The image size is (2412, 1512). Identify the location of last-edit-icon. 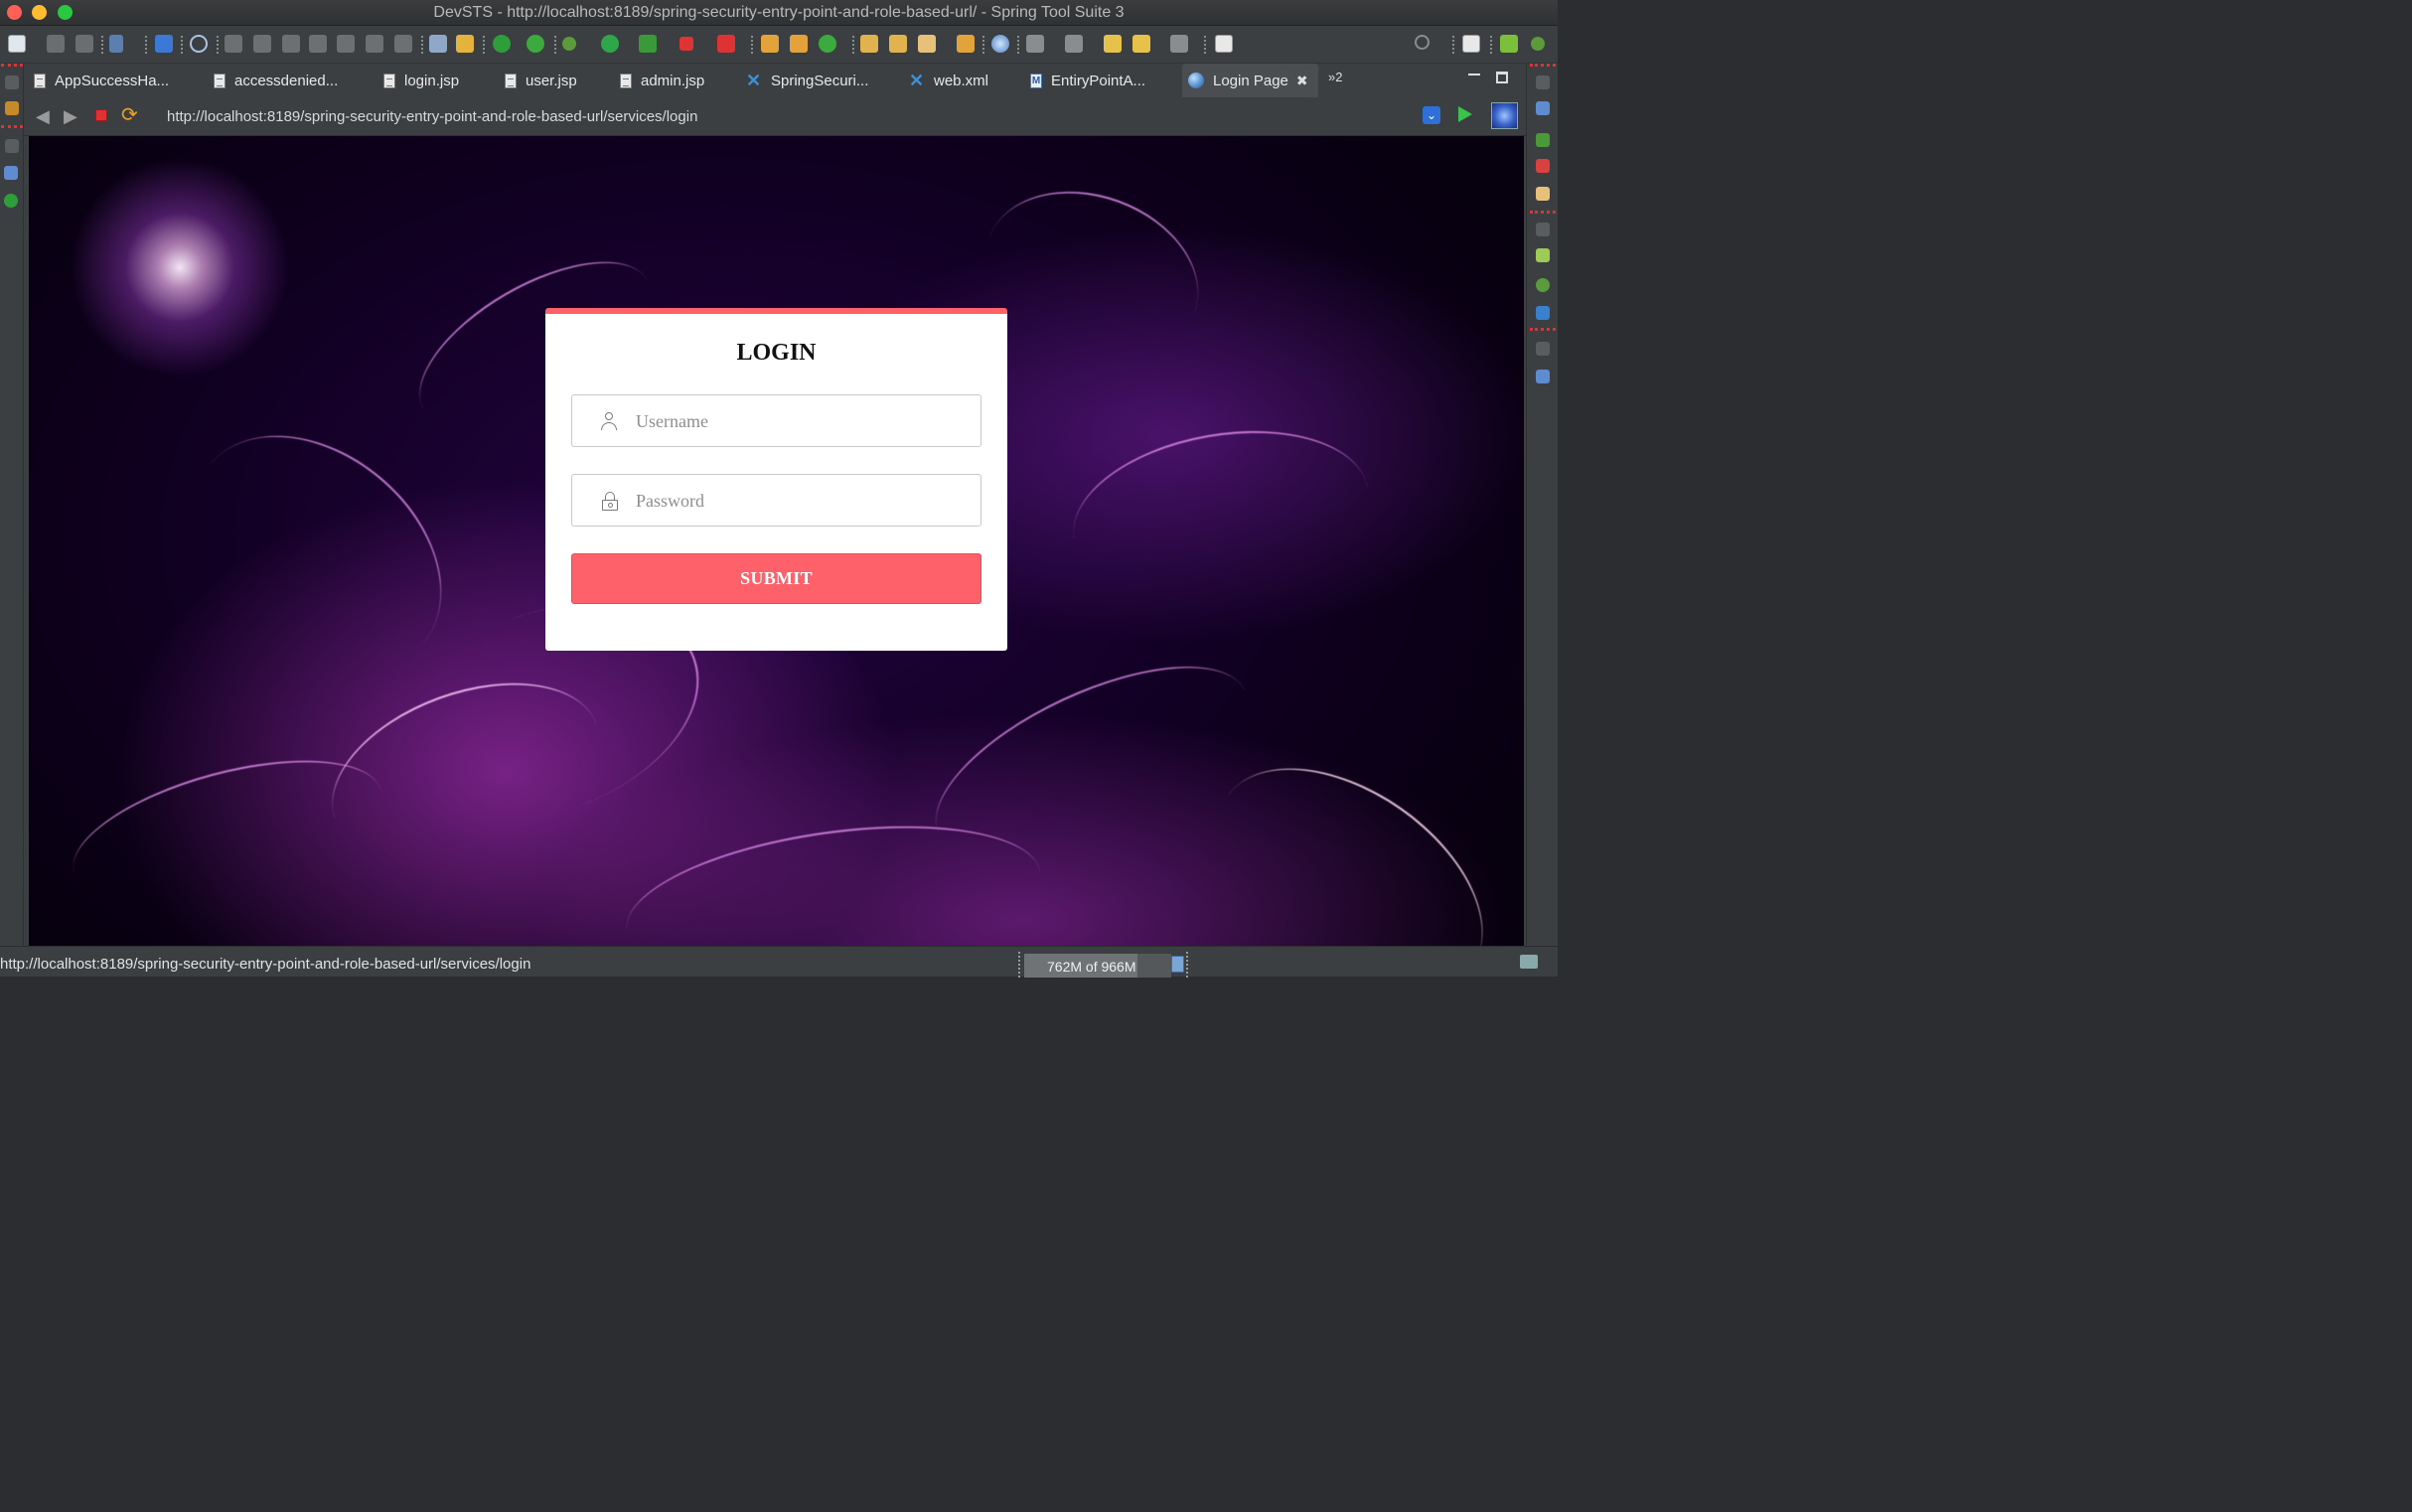
(1113, 44).